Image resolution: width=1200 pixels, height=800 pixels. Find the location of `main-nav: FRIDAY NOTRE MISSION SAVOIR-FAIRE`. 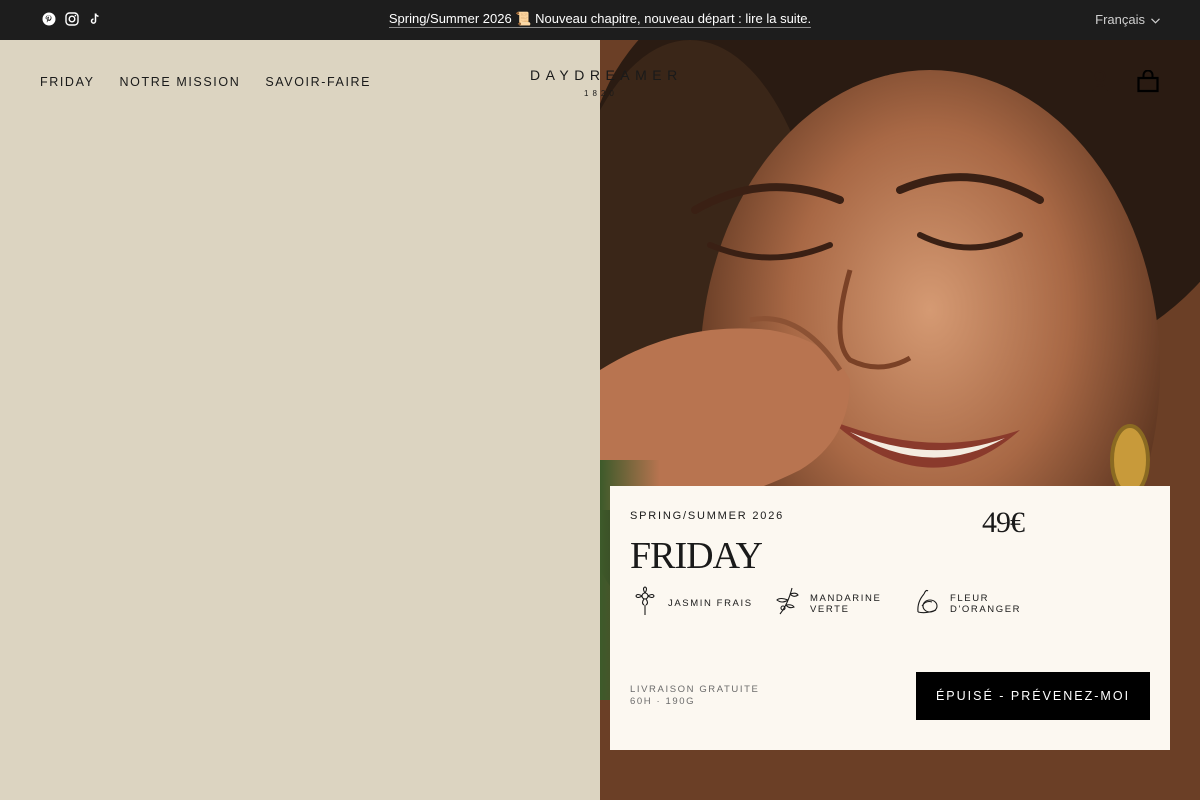

main-nav: FRIDAY NOTRE MISSION SAVOIR-FAIRE is located at coordinates (205, 82).